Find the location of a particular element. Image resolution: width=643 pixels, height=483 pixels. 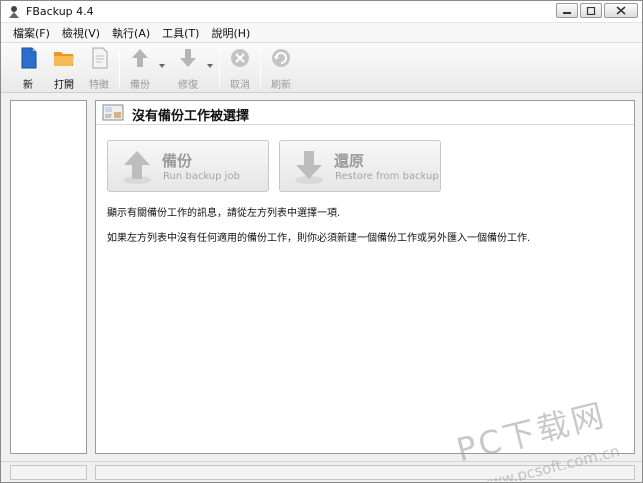

backup-large-icon is located at coordinates (137, 167).